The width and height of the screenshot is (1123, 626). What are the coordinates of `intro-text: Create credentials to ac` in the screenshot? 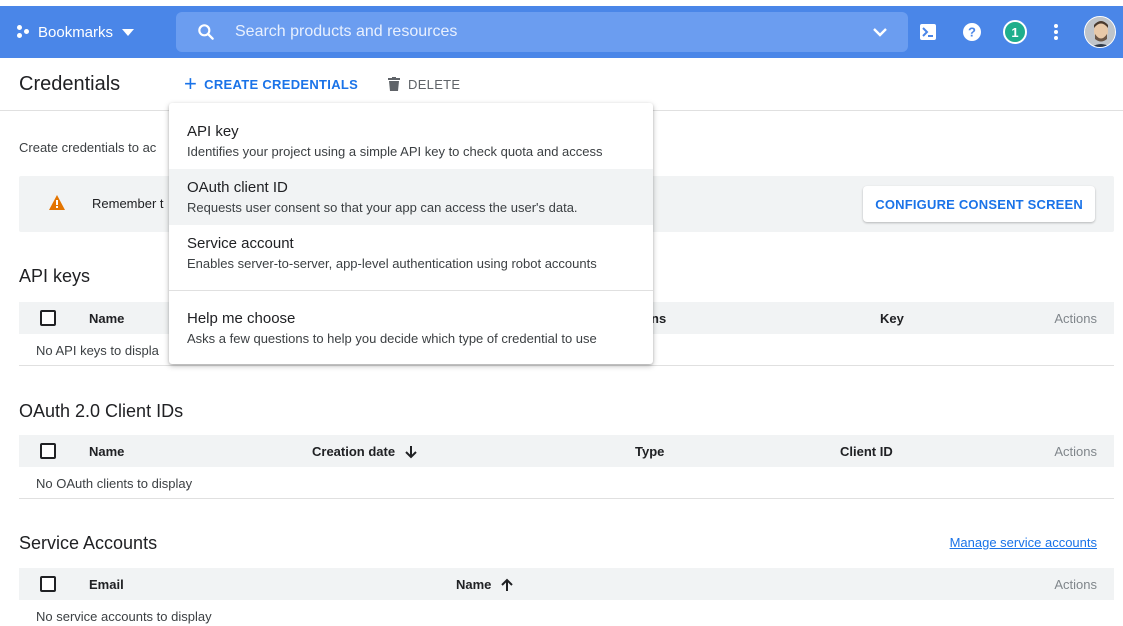 It's located at (88, 147).